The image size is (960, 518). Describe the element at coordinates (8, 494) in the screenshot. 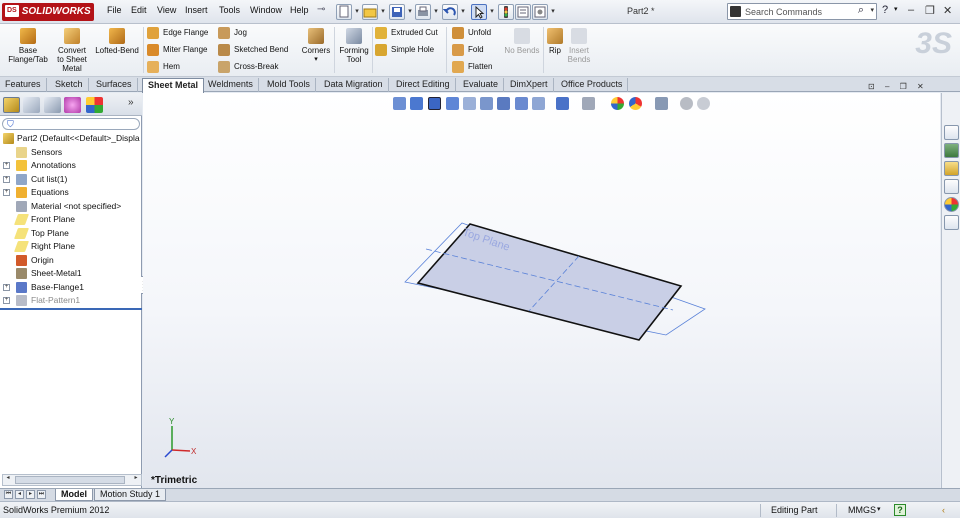

I see `first-tab-icon: ⏮` at that location.